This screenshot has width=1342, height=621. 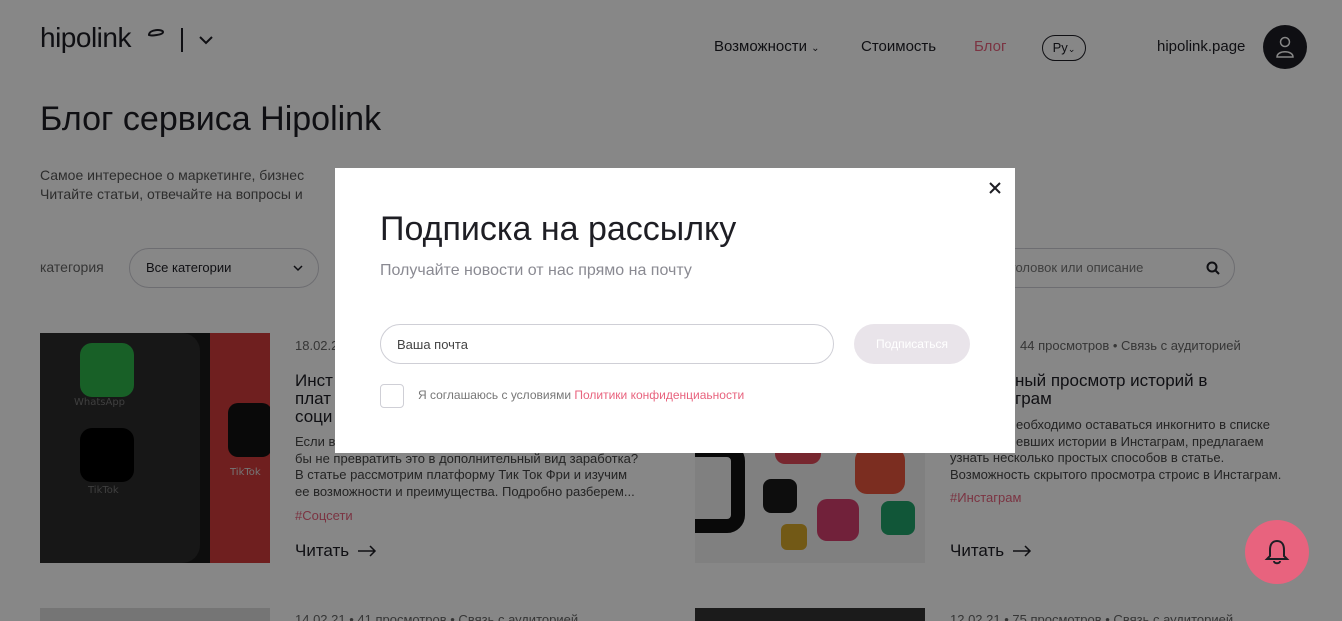 I want to click on bell-icon, so click(x=1277, y=552).